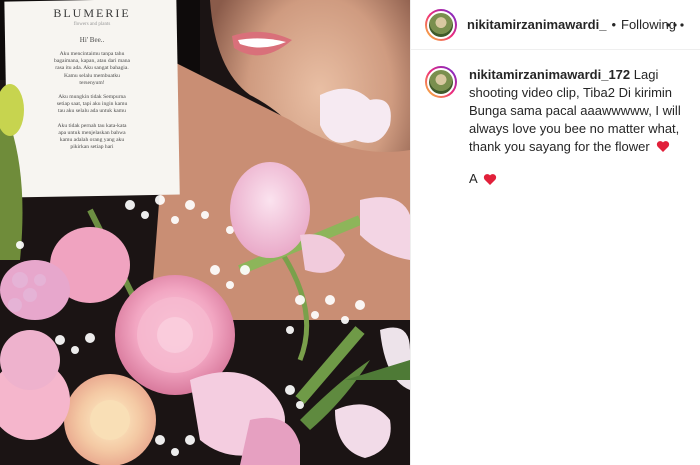 This screenshot has width=700, height=465. I want to click on card-line: rasa itu ada. Aku sangat bahagia., so click(92, 68).